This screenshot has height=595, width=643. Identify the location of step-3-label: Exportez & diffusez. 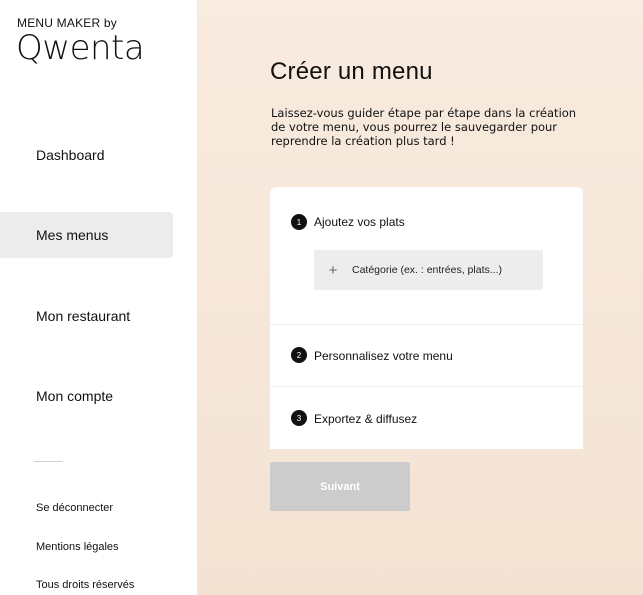
(365, 419).